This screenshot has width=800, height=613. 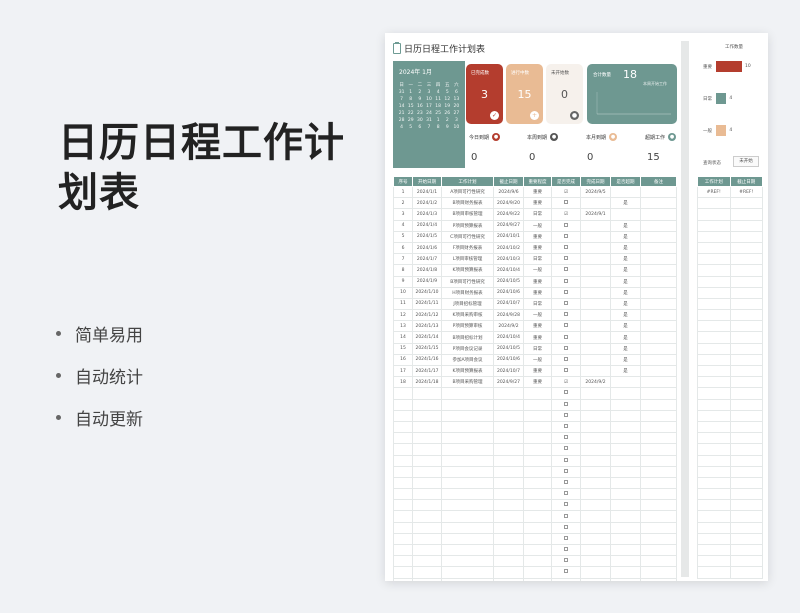 I want to click on calendar-day: 20, so click(x=456, y=106).